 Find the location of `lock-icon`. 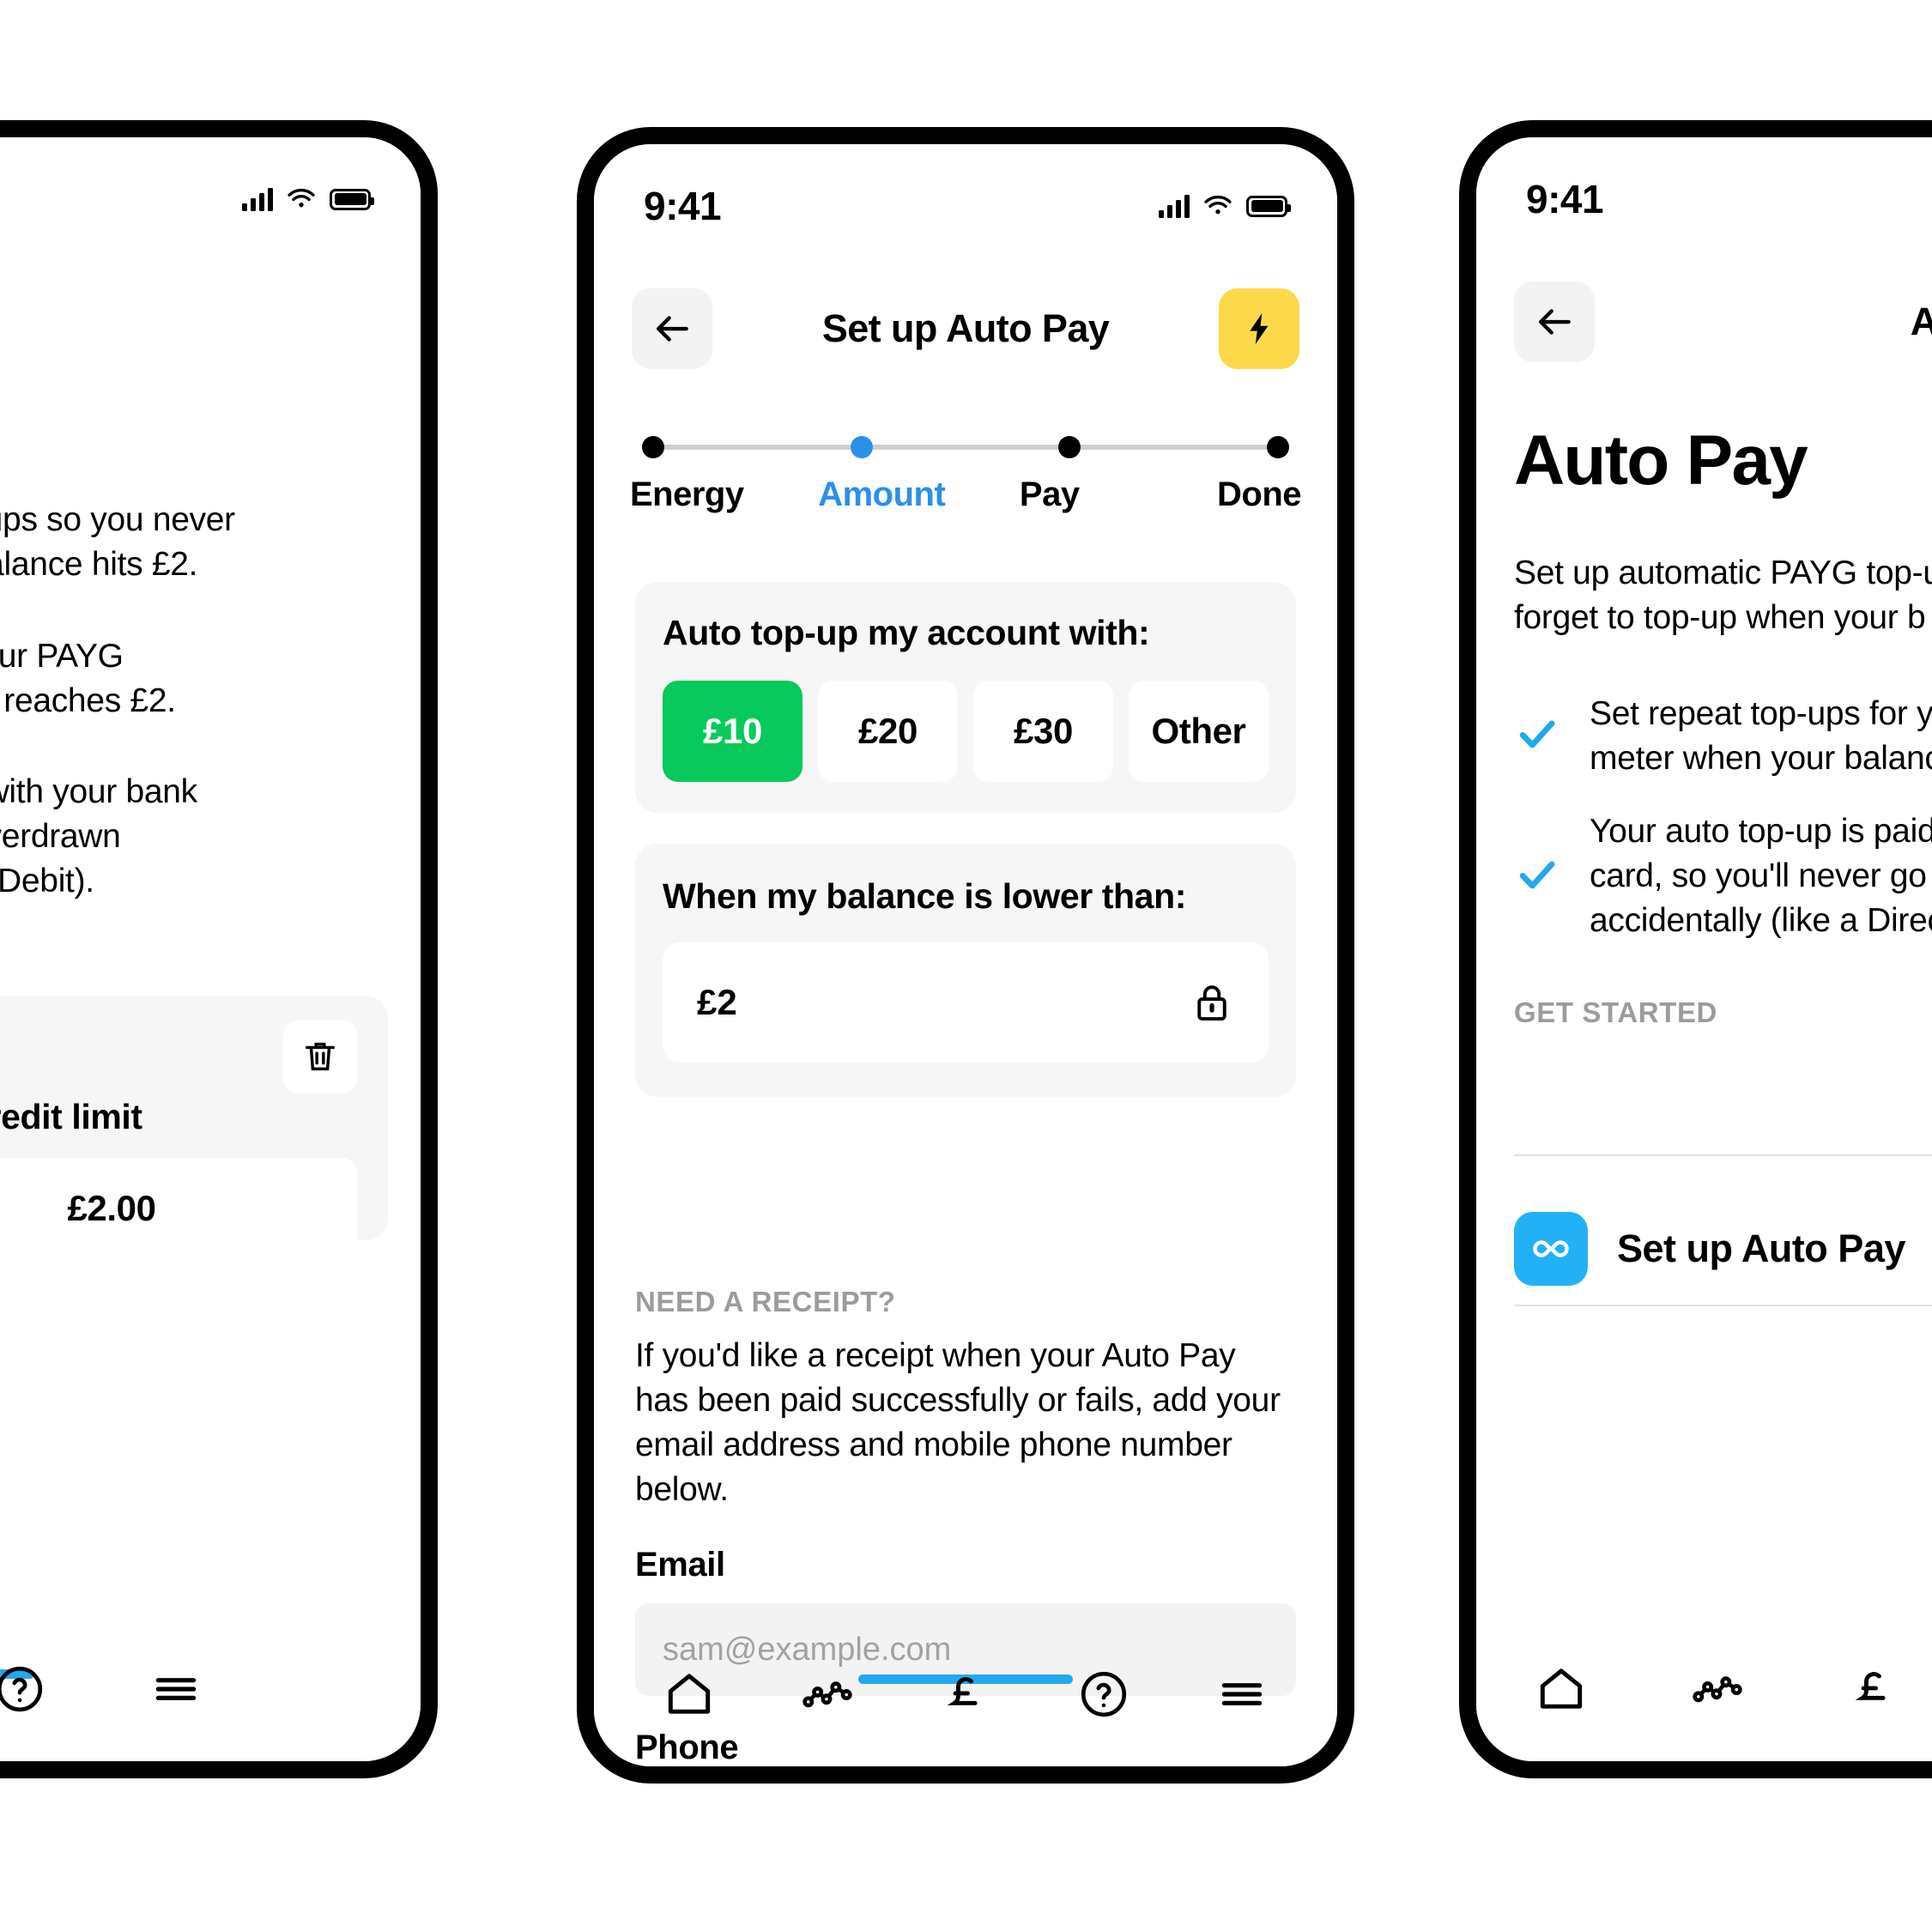

lock-icon is located at coordinates (1212, 1003).